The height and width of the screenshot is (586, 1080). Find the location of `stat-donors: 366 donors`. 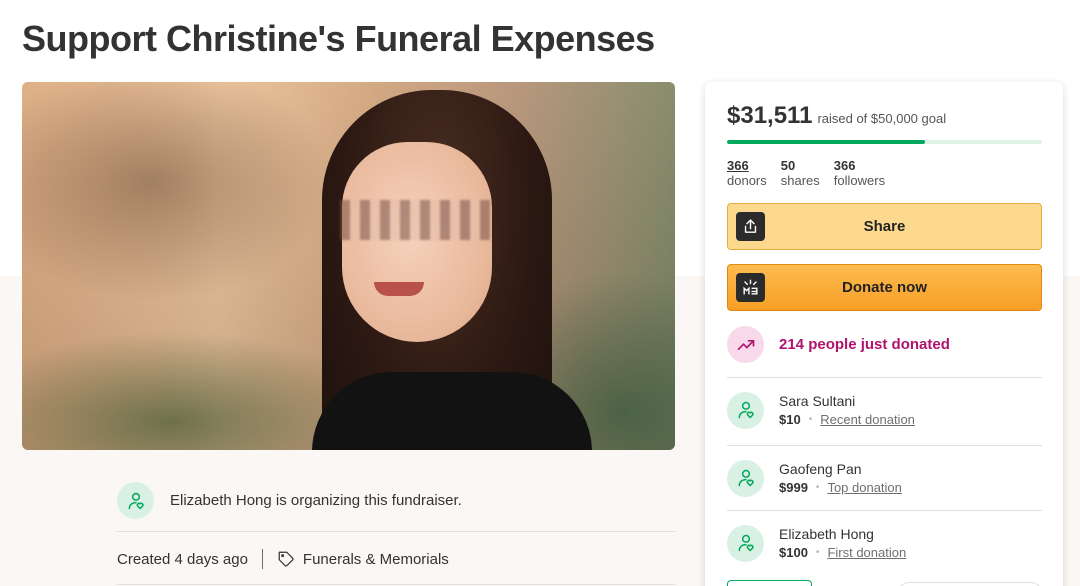

stat-donors: 366 donors is located at coordinates (747, 173).